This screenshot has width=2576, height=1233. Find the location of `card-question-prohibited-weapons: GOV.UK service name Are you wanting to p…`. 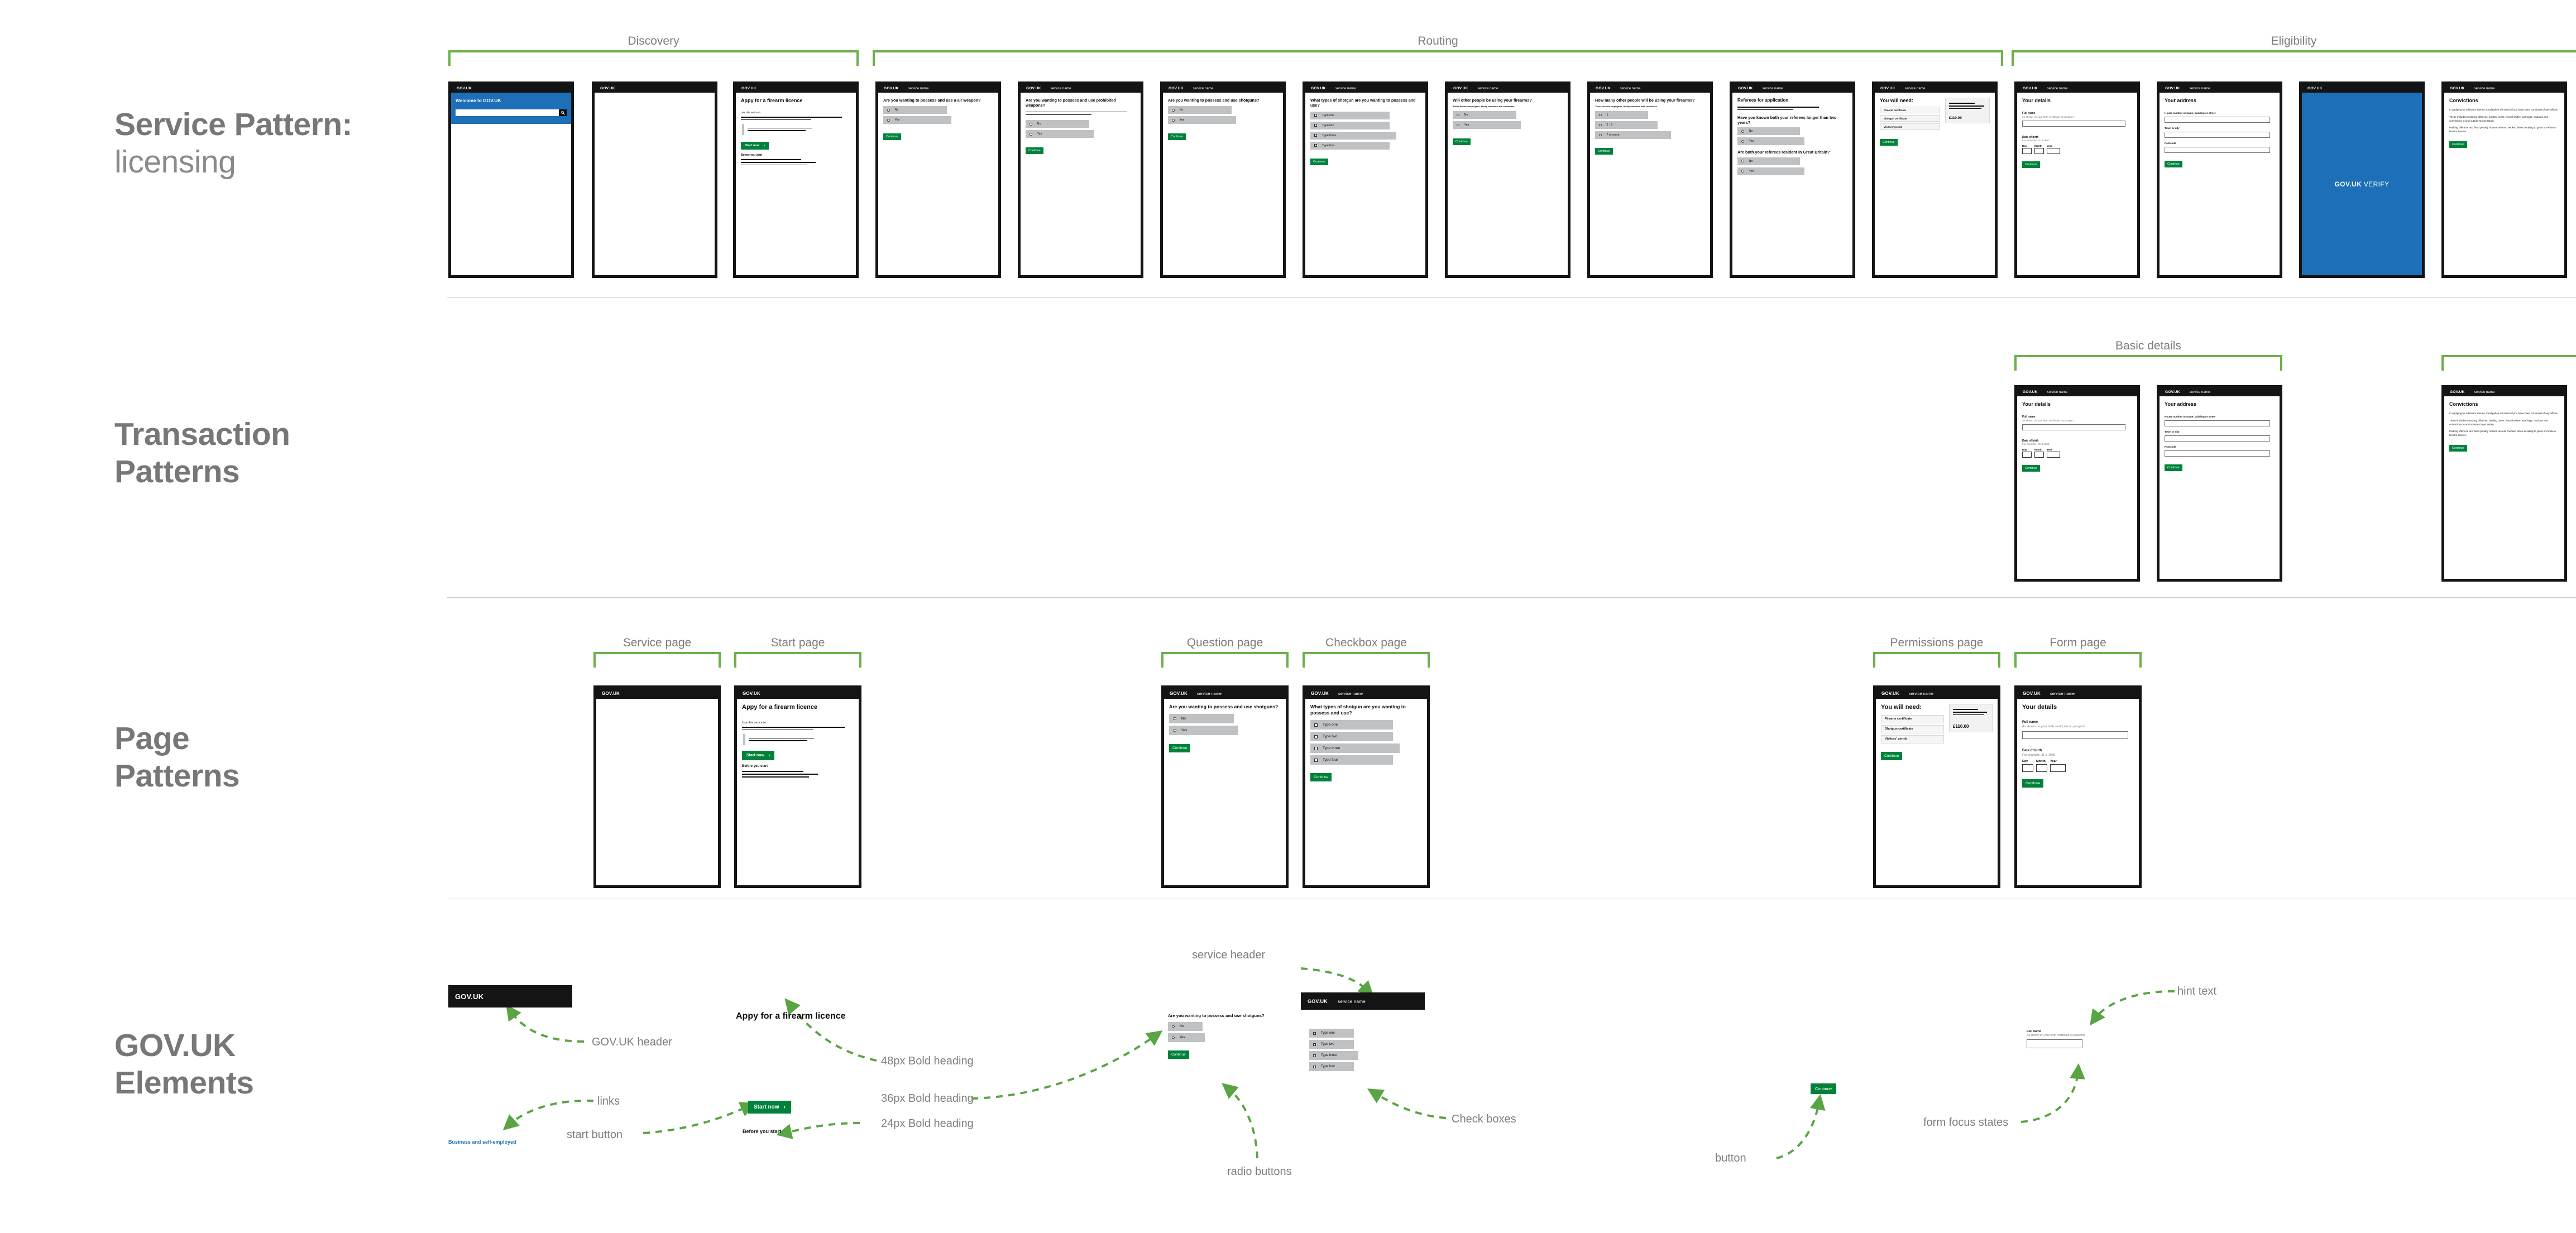

card-question-prohibited-weapons: GOV.UK service name Are you wanting to p… is located at coordinates (1080, 180).